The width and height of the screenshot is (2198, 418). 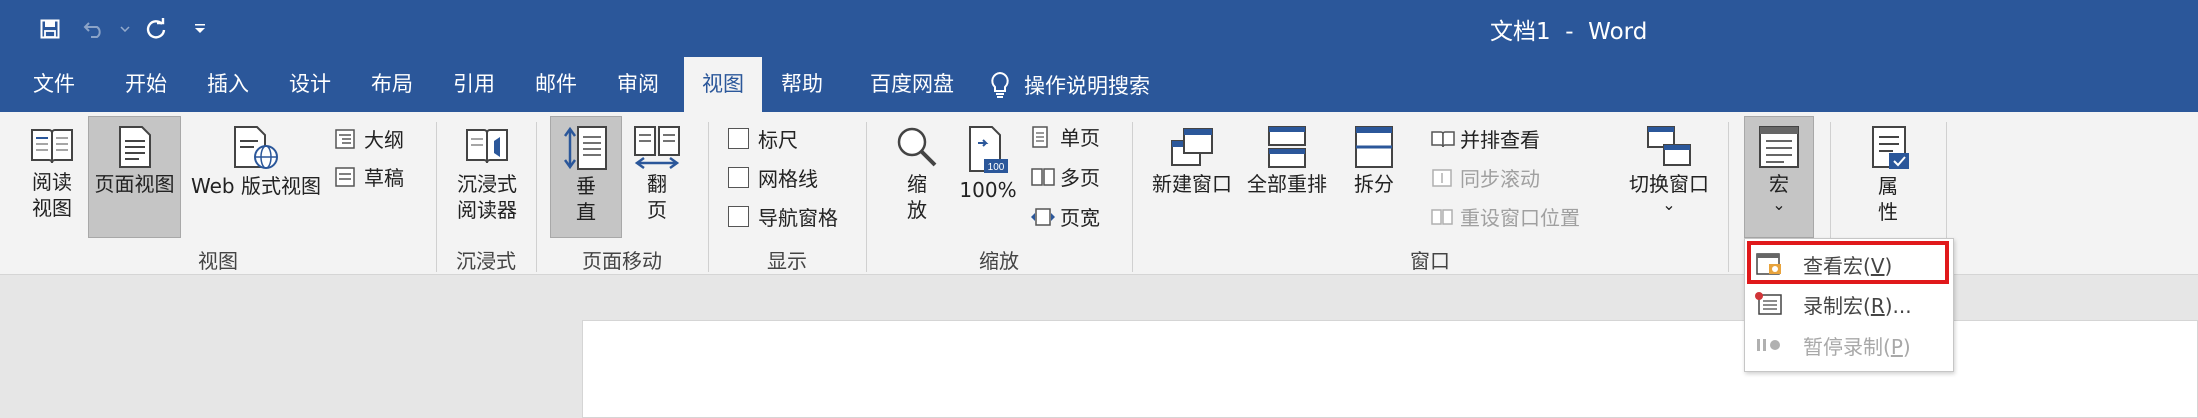 I want to click on split-button: 拆分, so click(x=1374, y=177).